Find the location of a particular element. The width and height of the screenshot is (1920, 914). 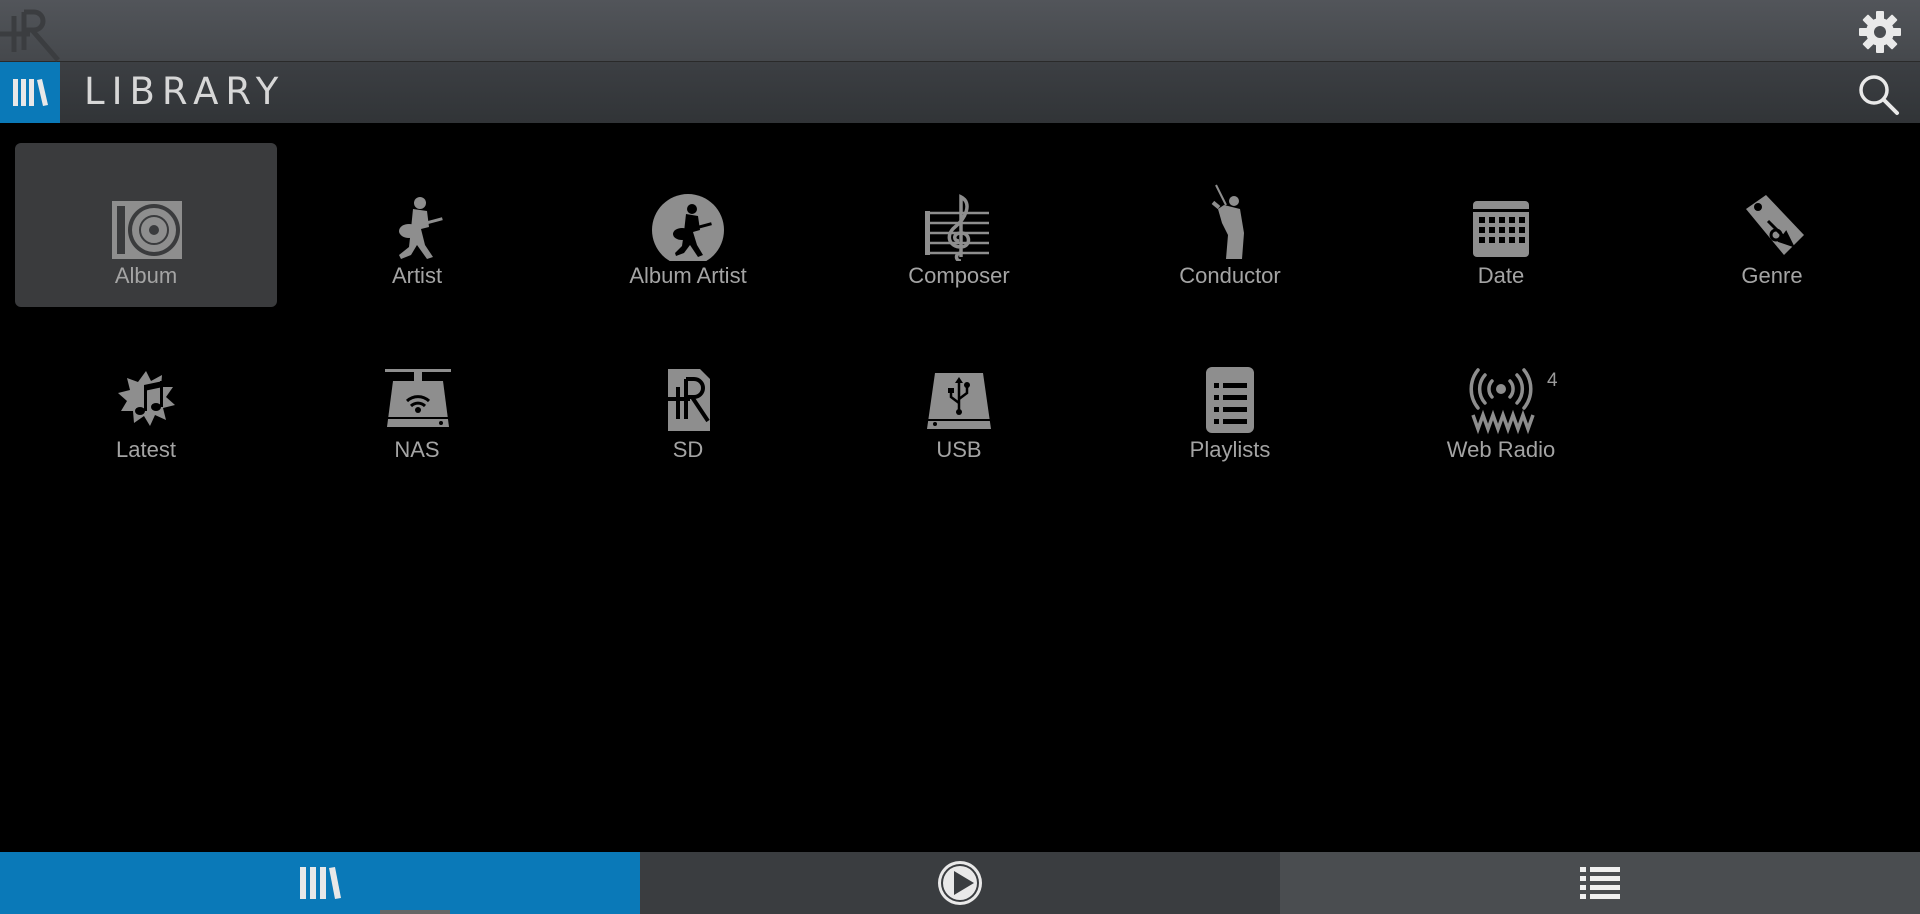

library-menu-button is located at coordinates (30, 92).